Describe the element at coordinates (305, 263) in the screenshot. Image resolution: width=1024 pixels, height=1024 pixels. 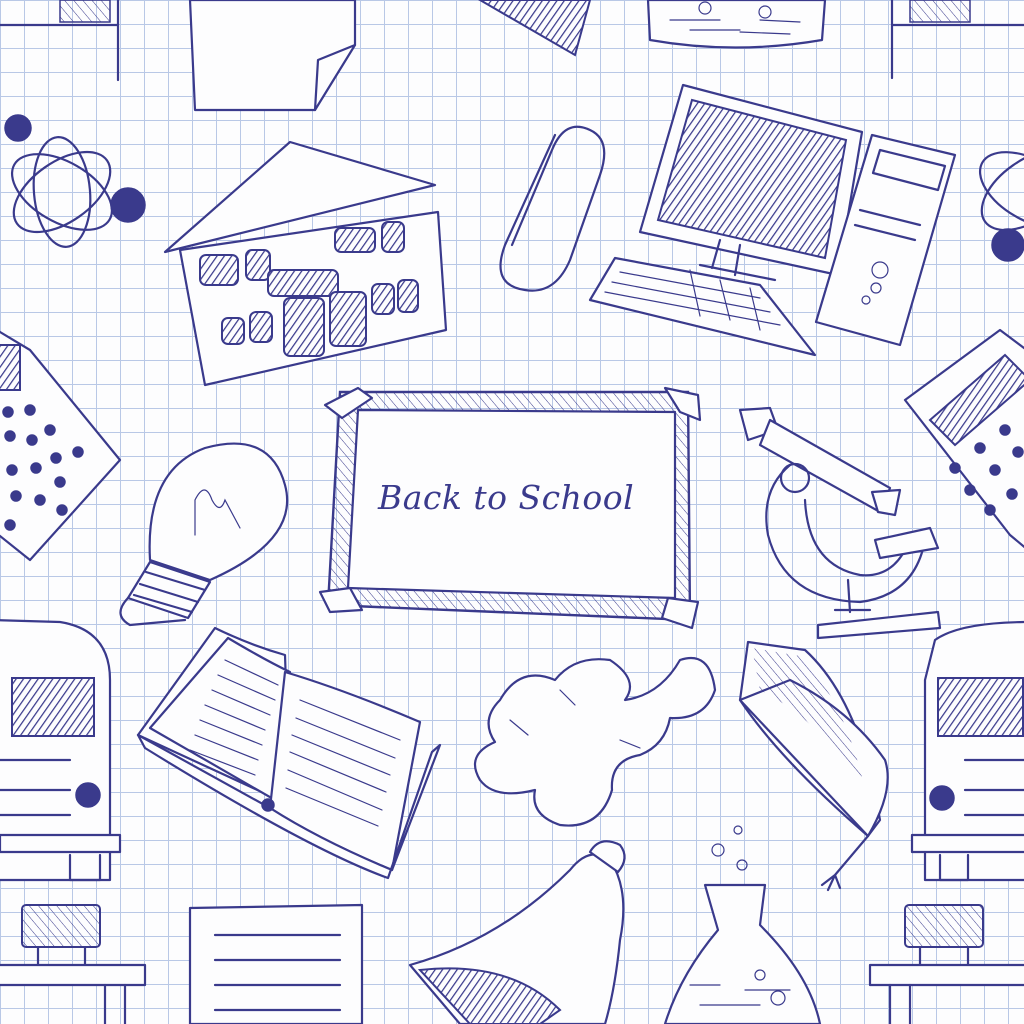
I see `school-building-icon` at that location.